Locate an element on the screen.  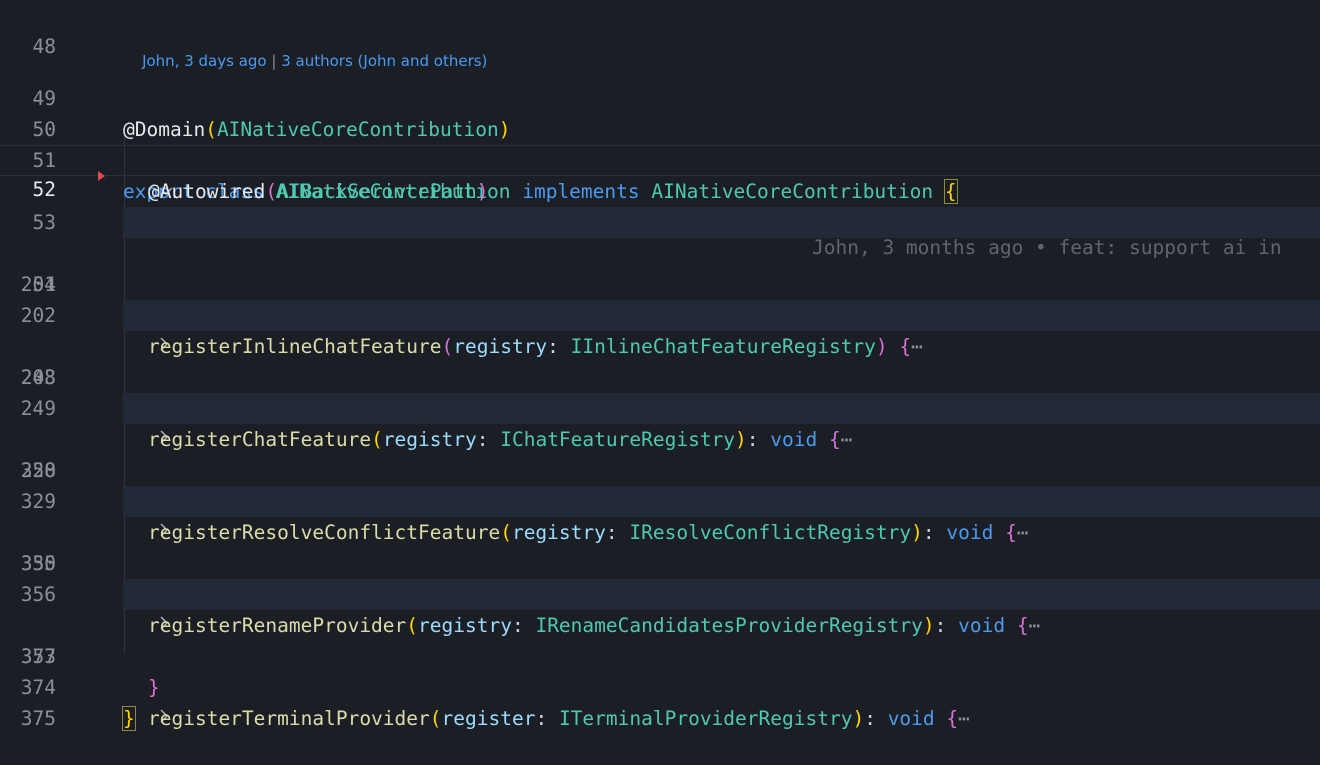
code-line: 248 } is located at coordinates (660, 375).